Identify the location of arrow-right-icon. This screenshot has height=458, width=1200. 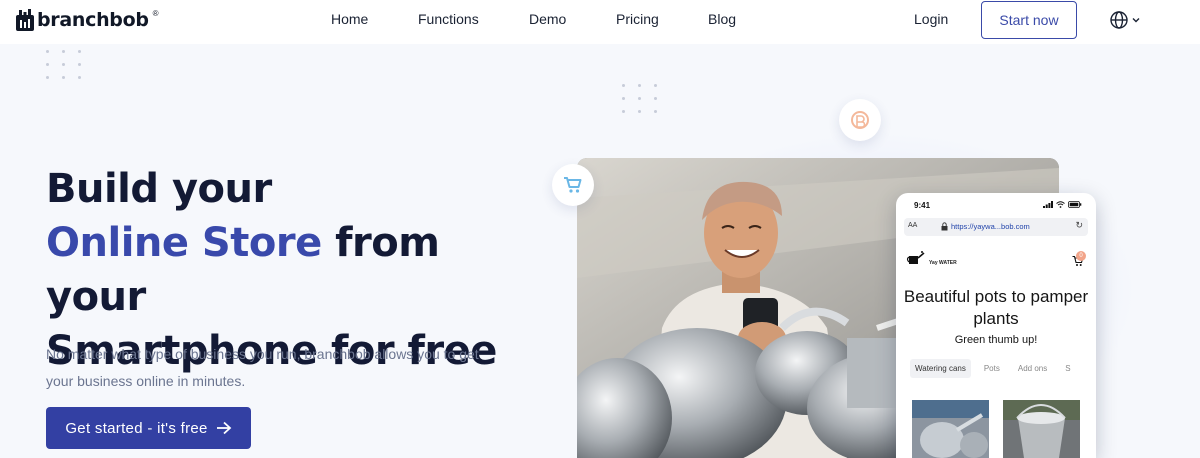
(223, 428).